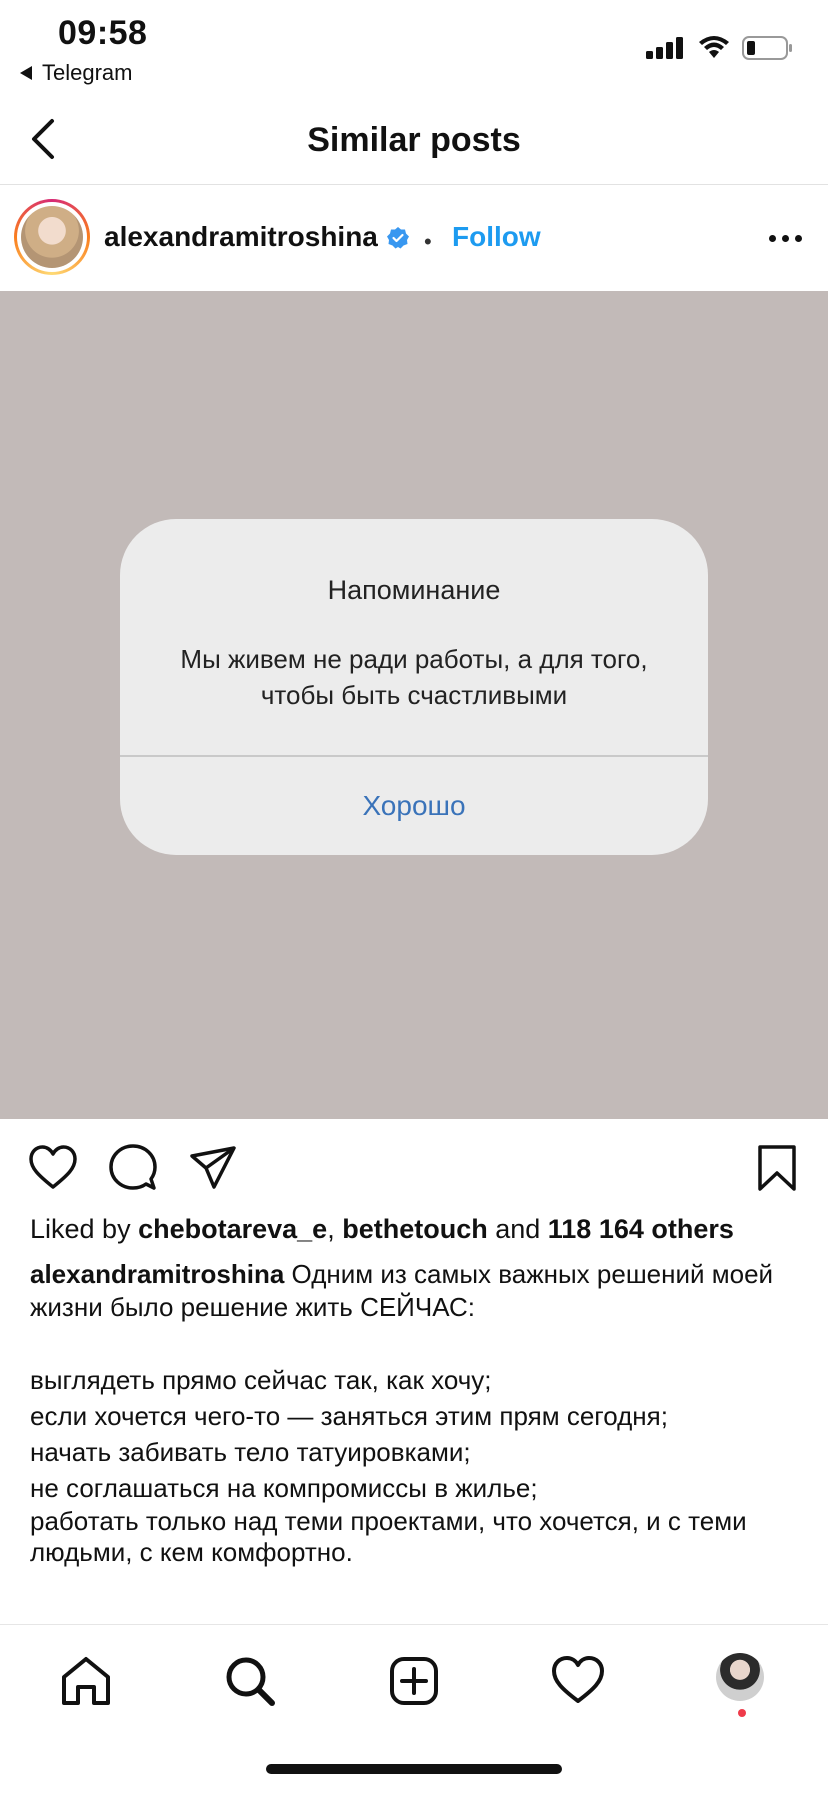 The image size is (828, 1793). What do you see at coordinates (414, 805) in the screenshot?
I see `alert-ok-button: Хорошо` at bounding box center [414, 805].